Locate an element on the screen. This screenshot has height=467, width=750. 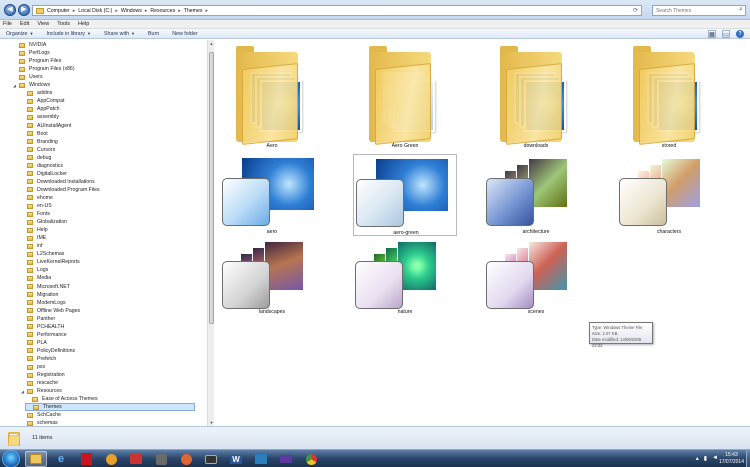
scrollbar-thumb is located at coordinates (211, 188).